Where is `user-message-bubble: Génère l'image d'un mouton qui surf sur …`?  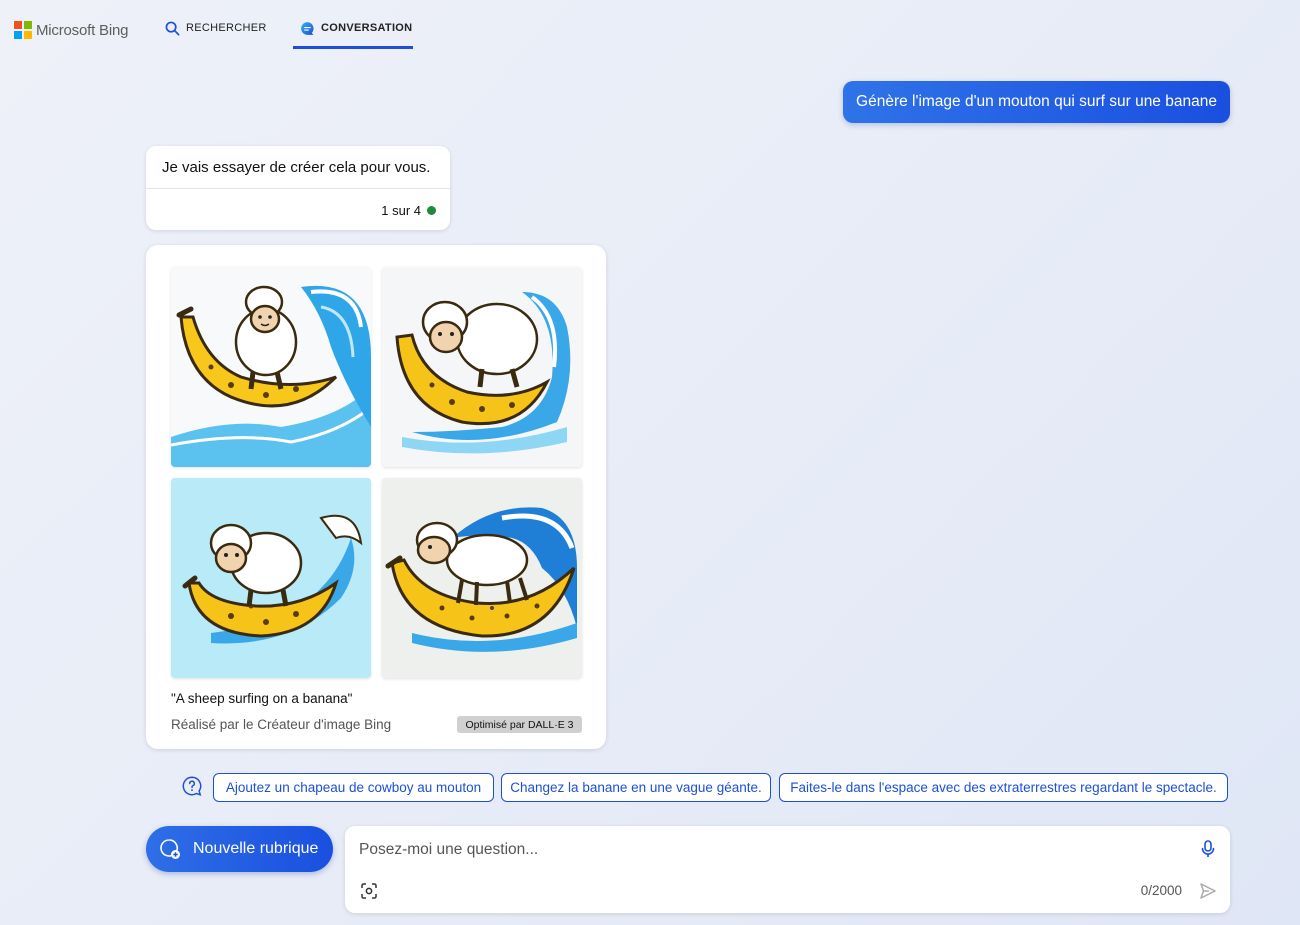
user-message-bubble: Génère l'image d'un mouton qui surf sur … is located at coordinates (1036, 102).